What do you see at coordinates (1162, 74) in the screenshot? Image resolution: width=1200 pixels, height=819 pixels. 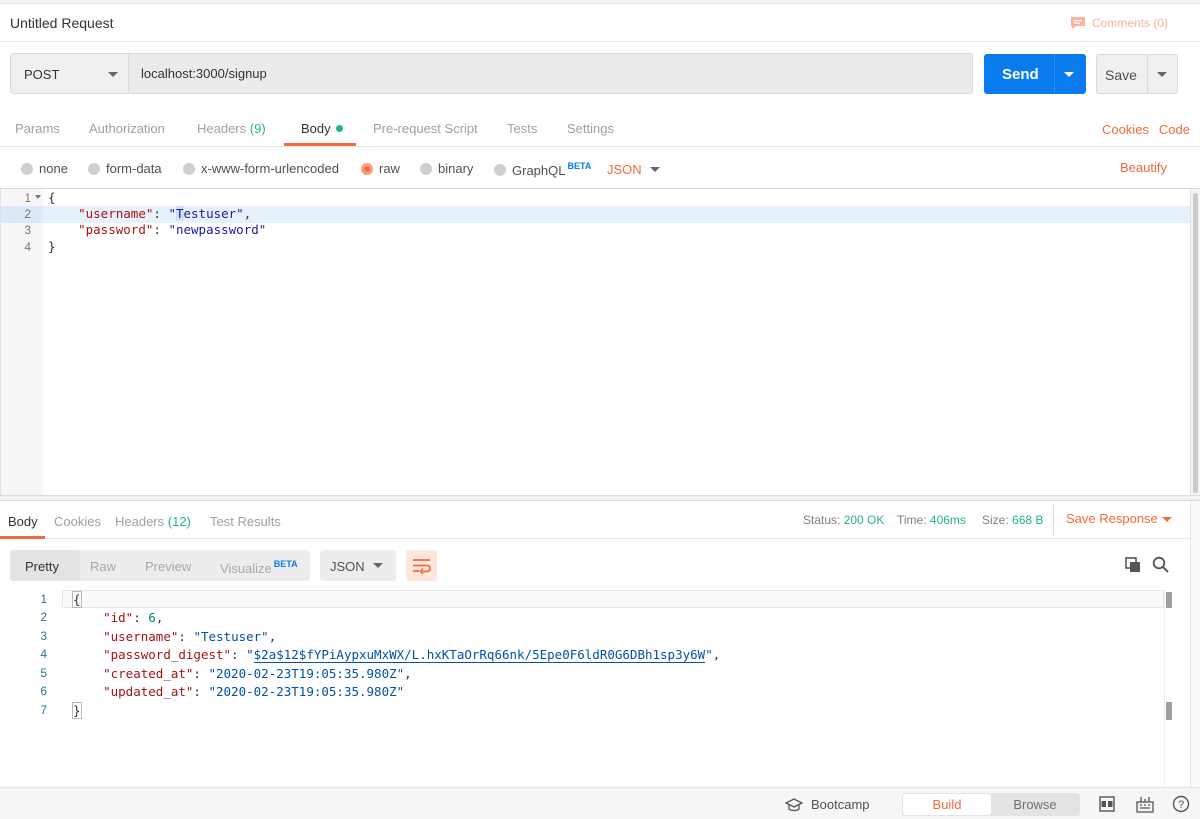 I see `save-options-chevron-icon` at bounding box center [1162, 74].